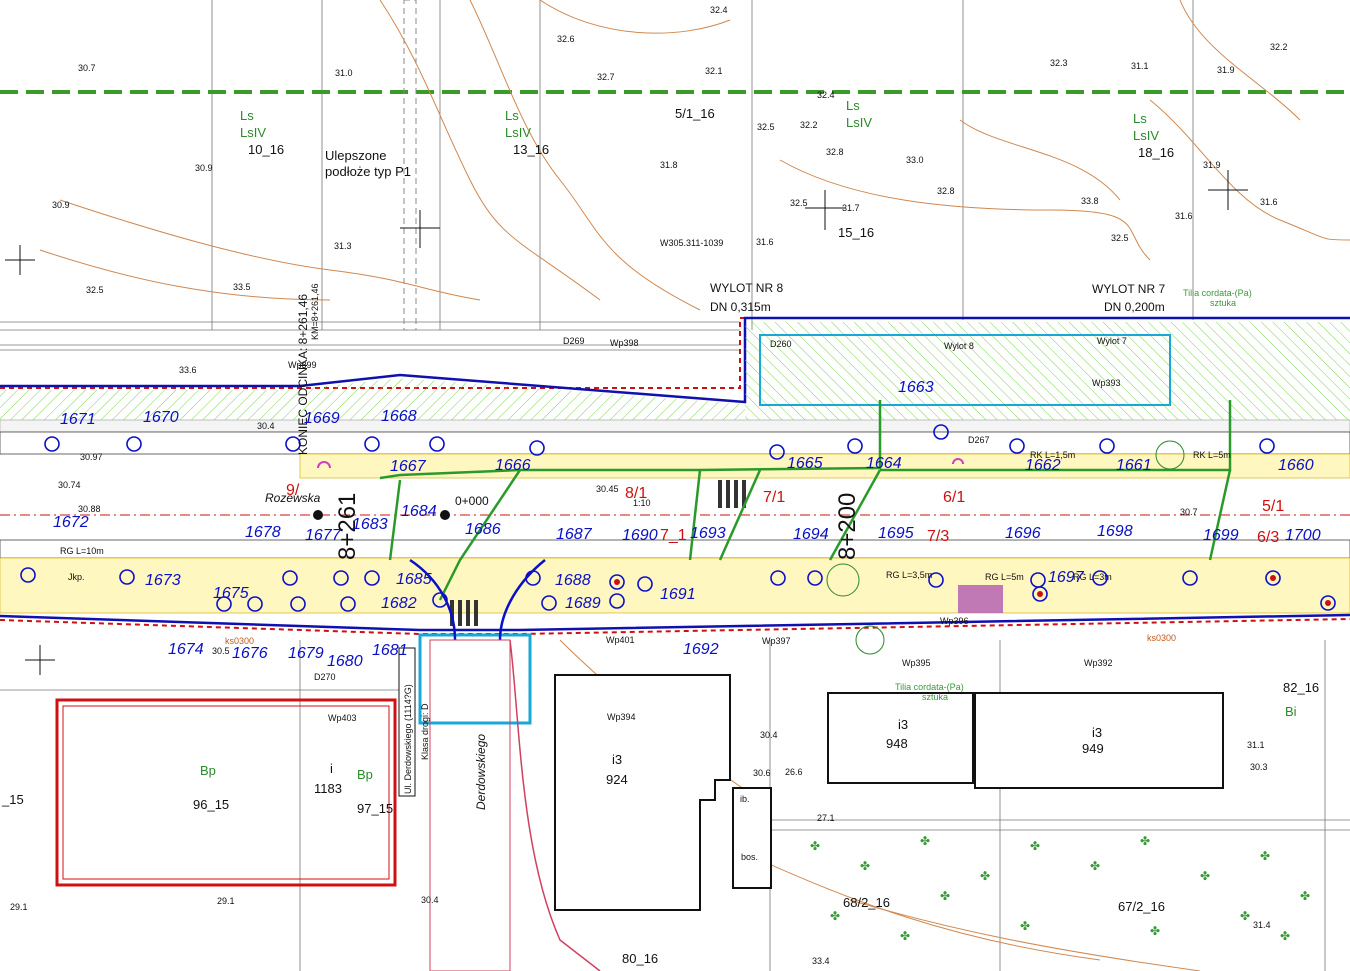 The height and width of the screenshot is (971, 1350). Describe the element at coordinates (1262, 925) in the screenshot. I see `svg-text: 31.4` at that location.